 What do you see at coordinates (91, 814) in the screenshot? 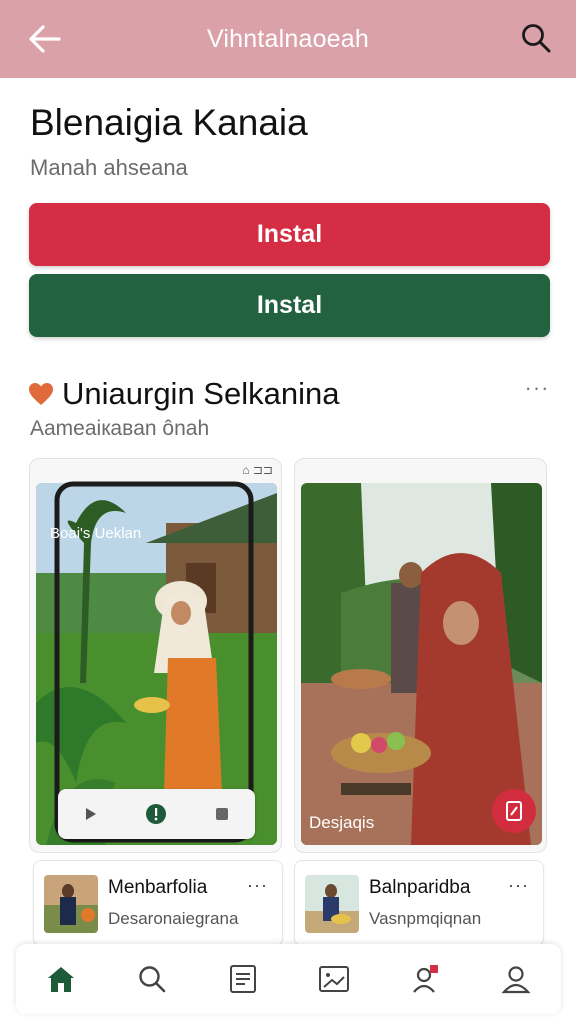
I see `play-icon` at bounding box center [91, 814].